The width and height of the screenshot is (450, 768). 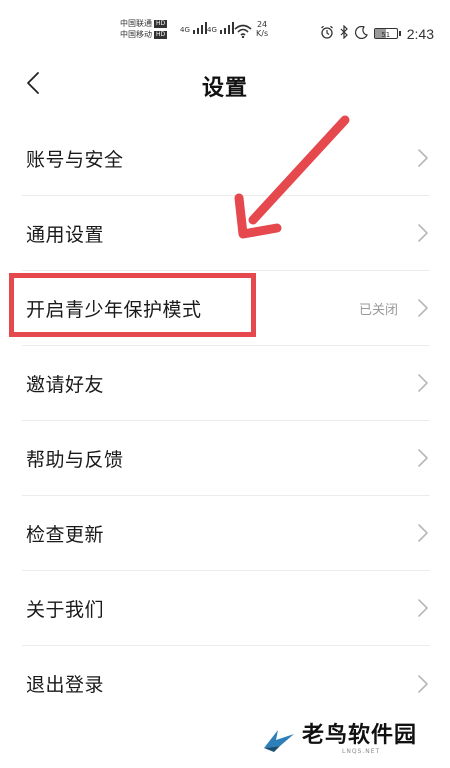 I want to click on wifi-icon, so click(x=243, y=32).